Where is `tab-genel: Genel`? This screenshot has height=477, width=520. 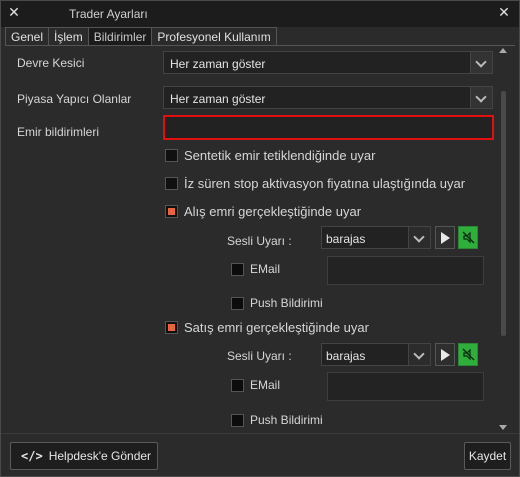 tab-genel: Genel is located at coordinates (27, 36).